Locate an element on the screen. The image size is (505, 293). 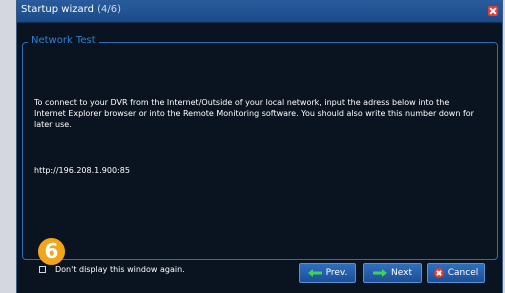
title-bar: Startup wizard (4/6) is located at coordinates (259, 11).